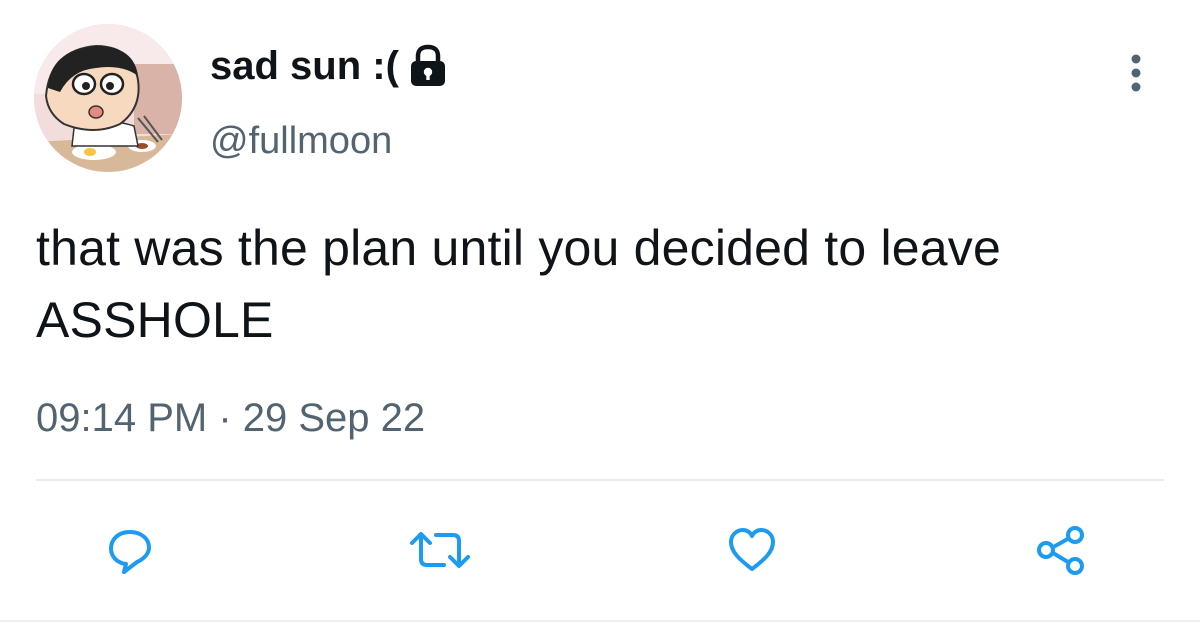  I want to click on display-name-text: sad sun :(, so click(304, 66).